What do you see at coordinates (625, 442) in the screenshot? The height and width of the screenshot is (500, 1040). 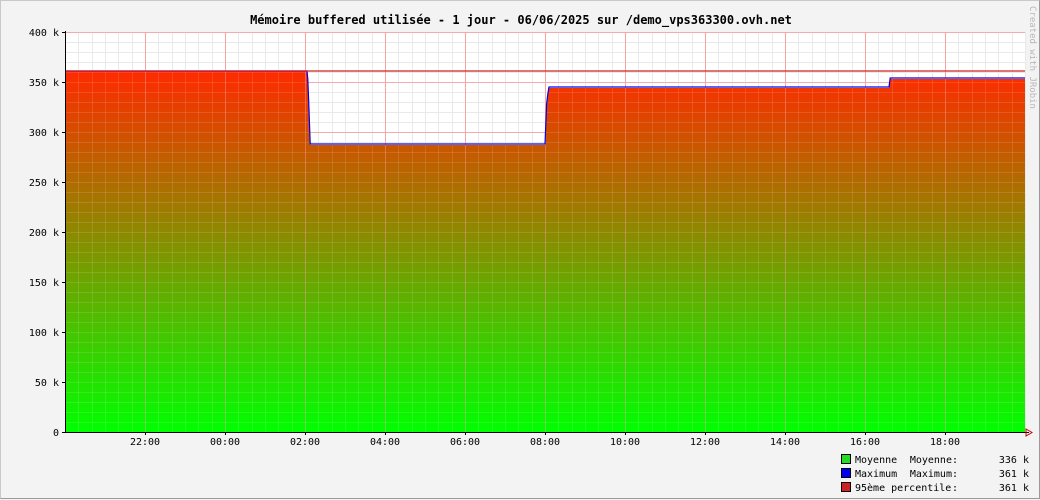 I see `x-tick-label: 10:00` at bounding box center [625, 442].